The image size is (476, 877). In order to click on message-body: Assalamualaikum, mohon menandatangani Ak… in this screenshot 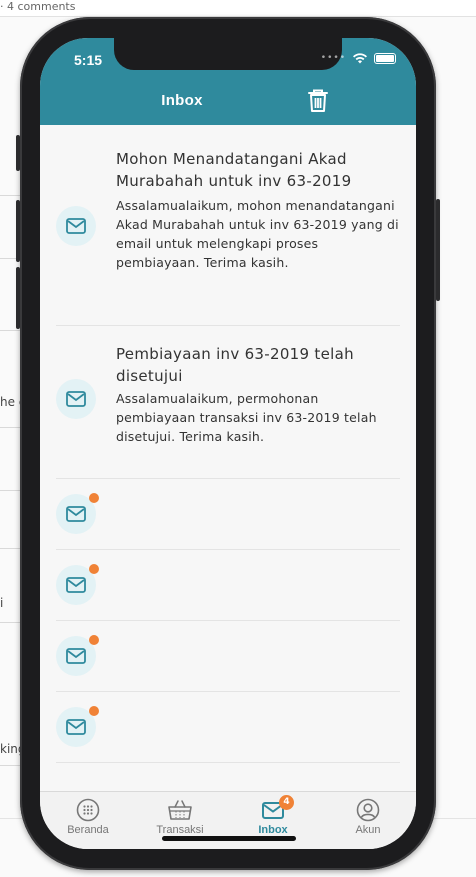, I will do `click(257, 234)`.